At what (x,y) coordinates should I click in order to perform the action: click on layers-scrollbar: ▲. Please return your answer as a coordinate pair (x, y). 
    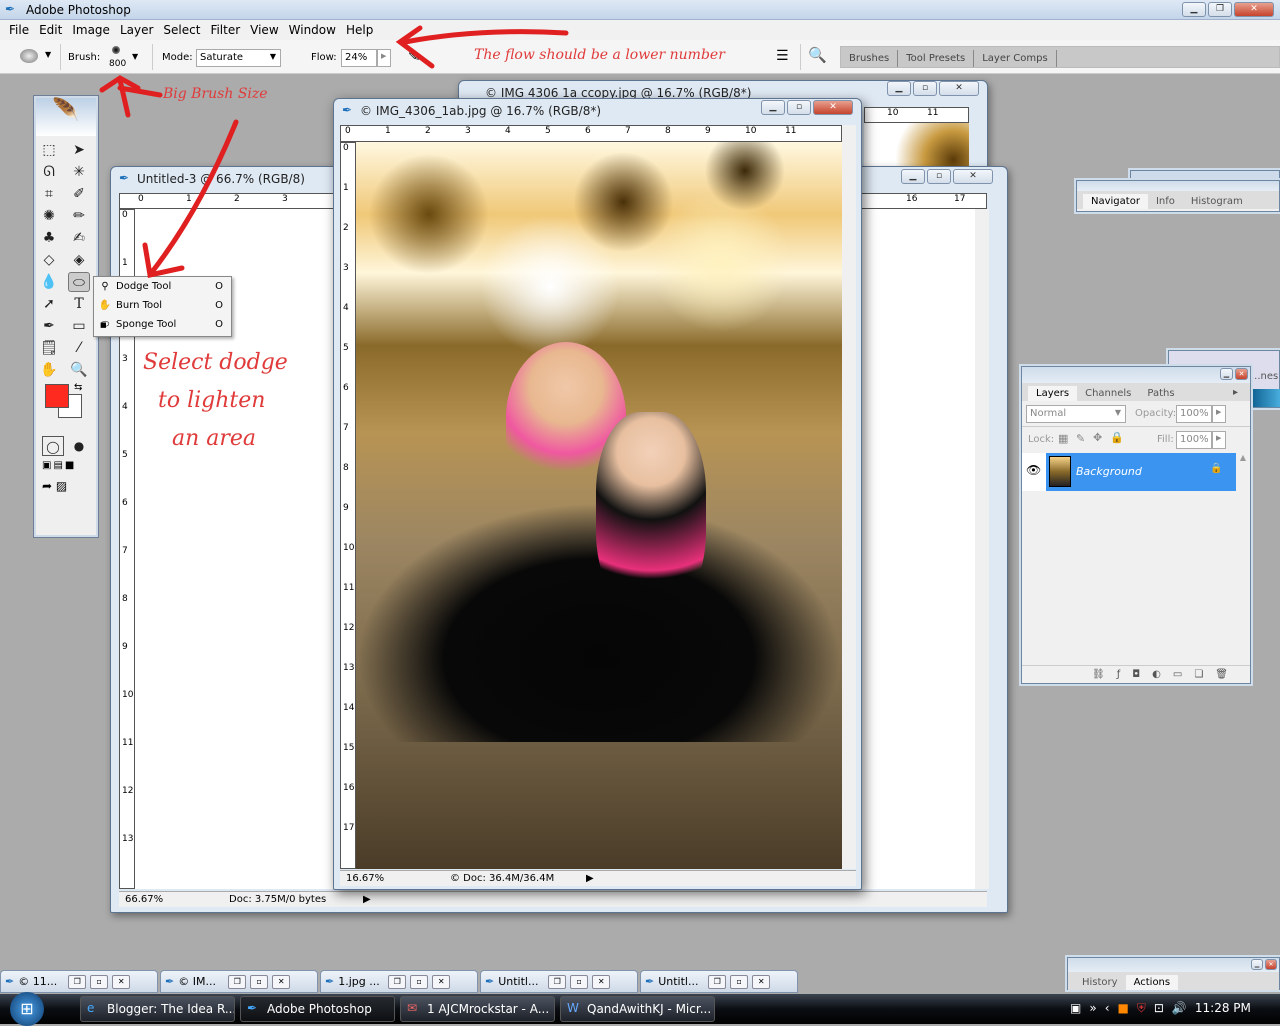
    Looking at the image, I should click on (1243, 558).